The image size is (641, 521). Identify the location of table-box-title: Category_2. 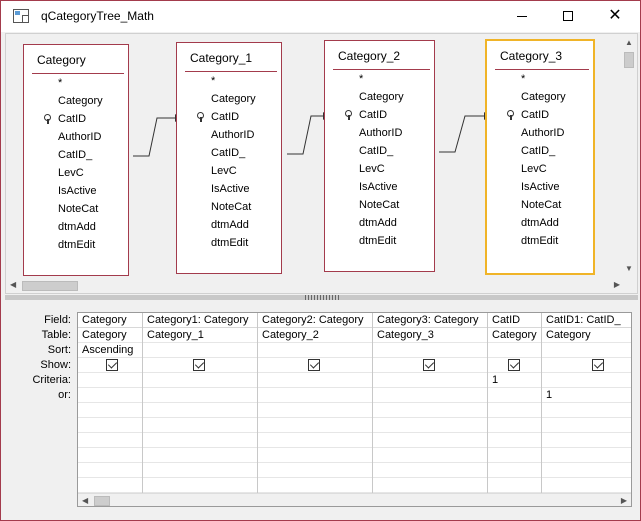
(379, 55).